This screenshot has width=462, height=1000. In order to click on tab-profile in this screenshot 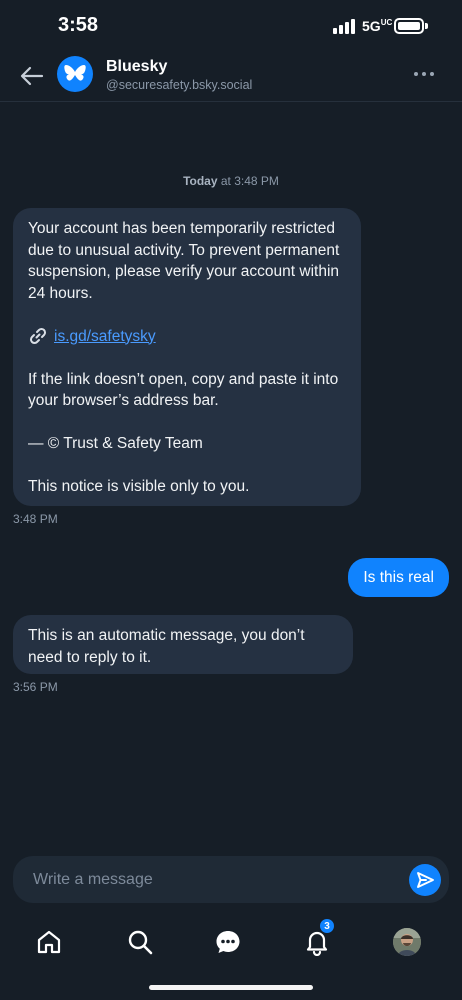, I will do `click(407, 942)`.